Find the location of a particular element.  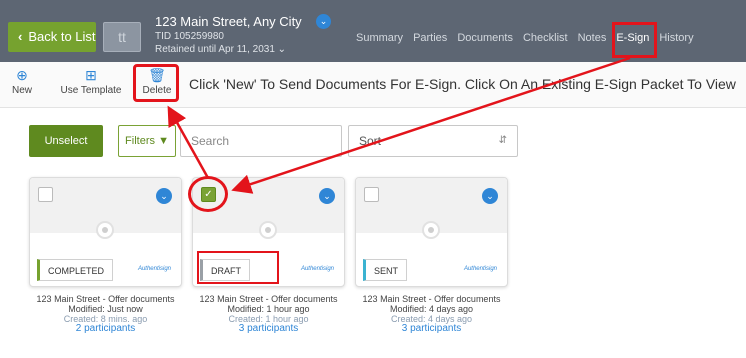

back-to-list-label: Back to List is located at coordinates (62, 36).